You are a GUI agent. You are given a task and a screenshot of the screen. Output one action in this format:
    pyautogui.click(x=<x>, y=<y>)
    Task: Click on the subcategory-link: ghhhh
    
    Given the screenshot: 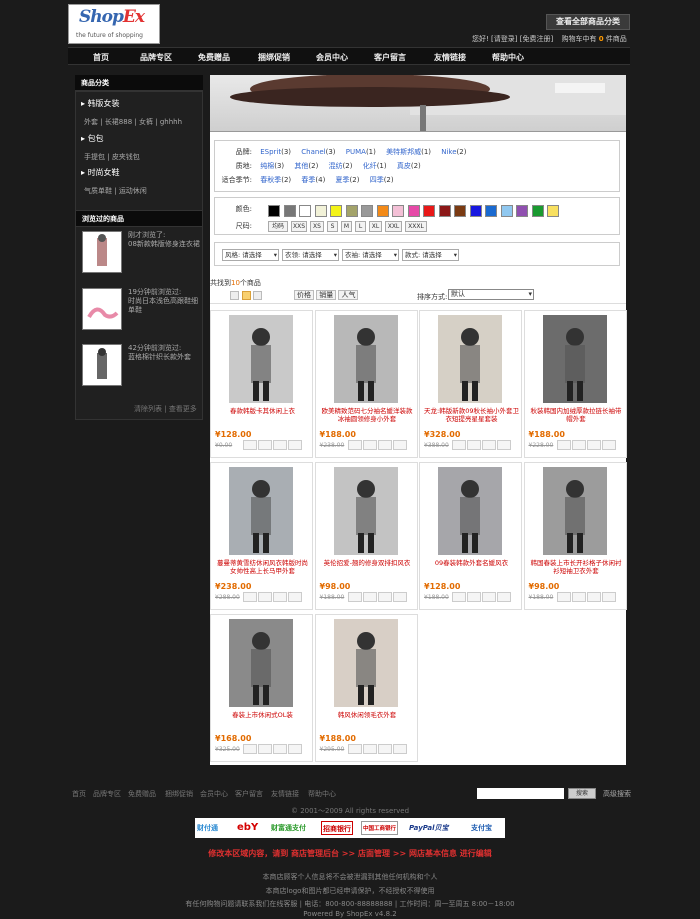 What is the action you would take?
    pyautogui.click(x=171, y=122)
    